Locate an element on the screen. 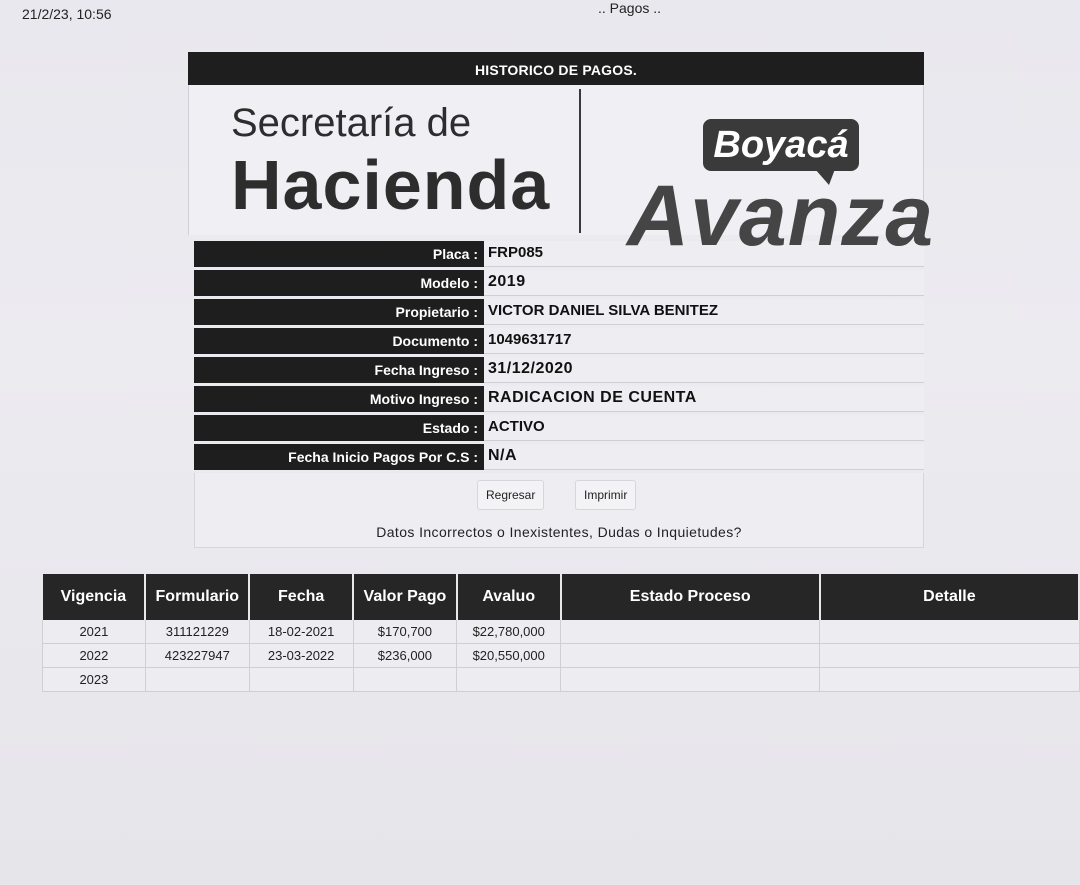  logo-hacienda-text: Hacienda is located at coordinates (391, 185).